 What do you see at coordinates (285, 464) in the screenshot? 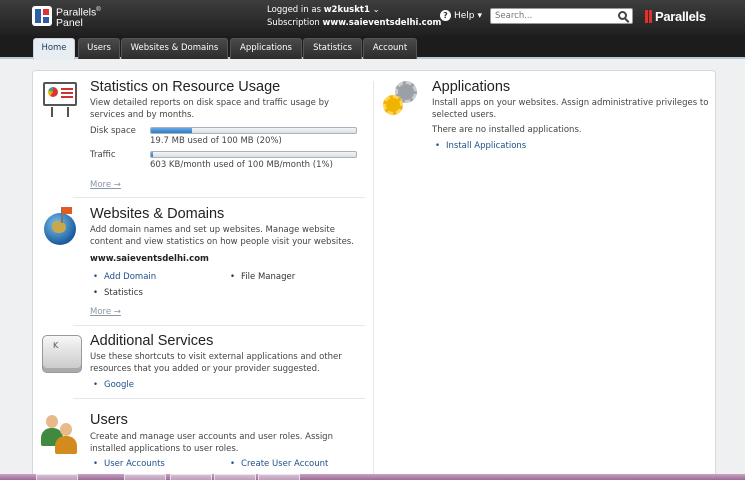
I see `create-user-account-label: Create User Account` at bounding box center [285, 464].